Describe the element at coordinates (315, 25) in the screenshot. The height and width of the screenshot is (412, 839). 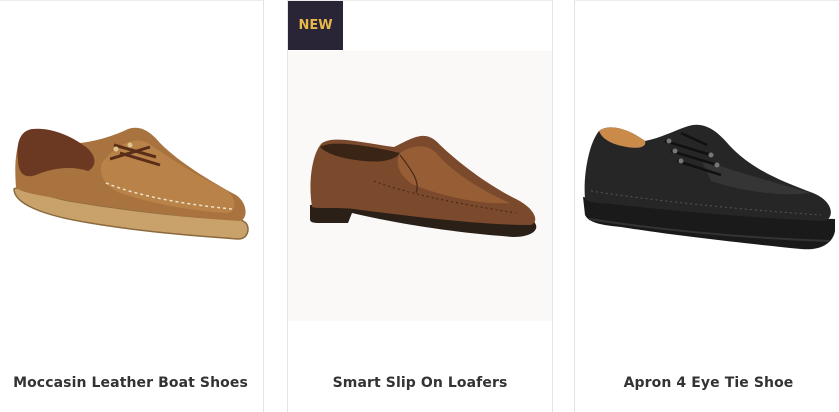
I see `new-badge: NEW` at that location.